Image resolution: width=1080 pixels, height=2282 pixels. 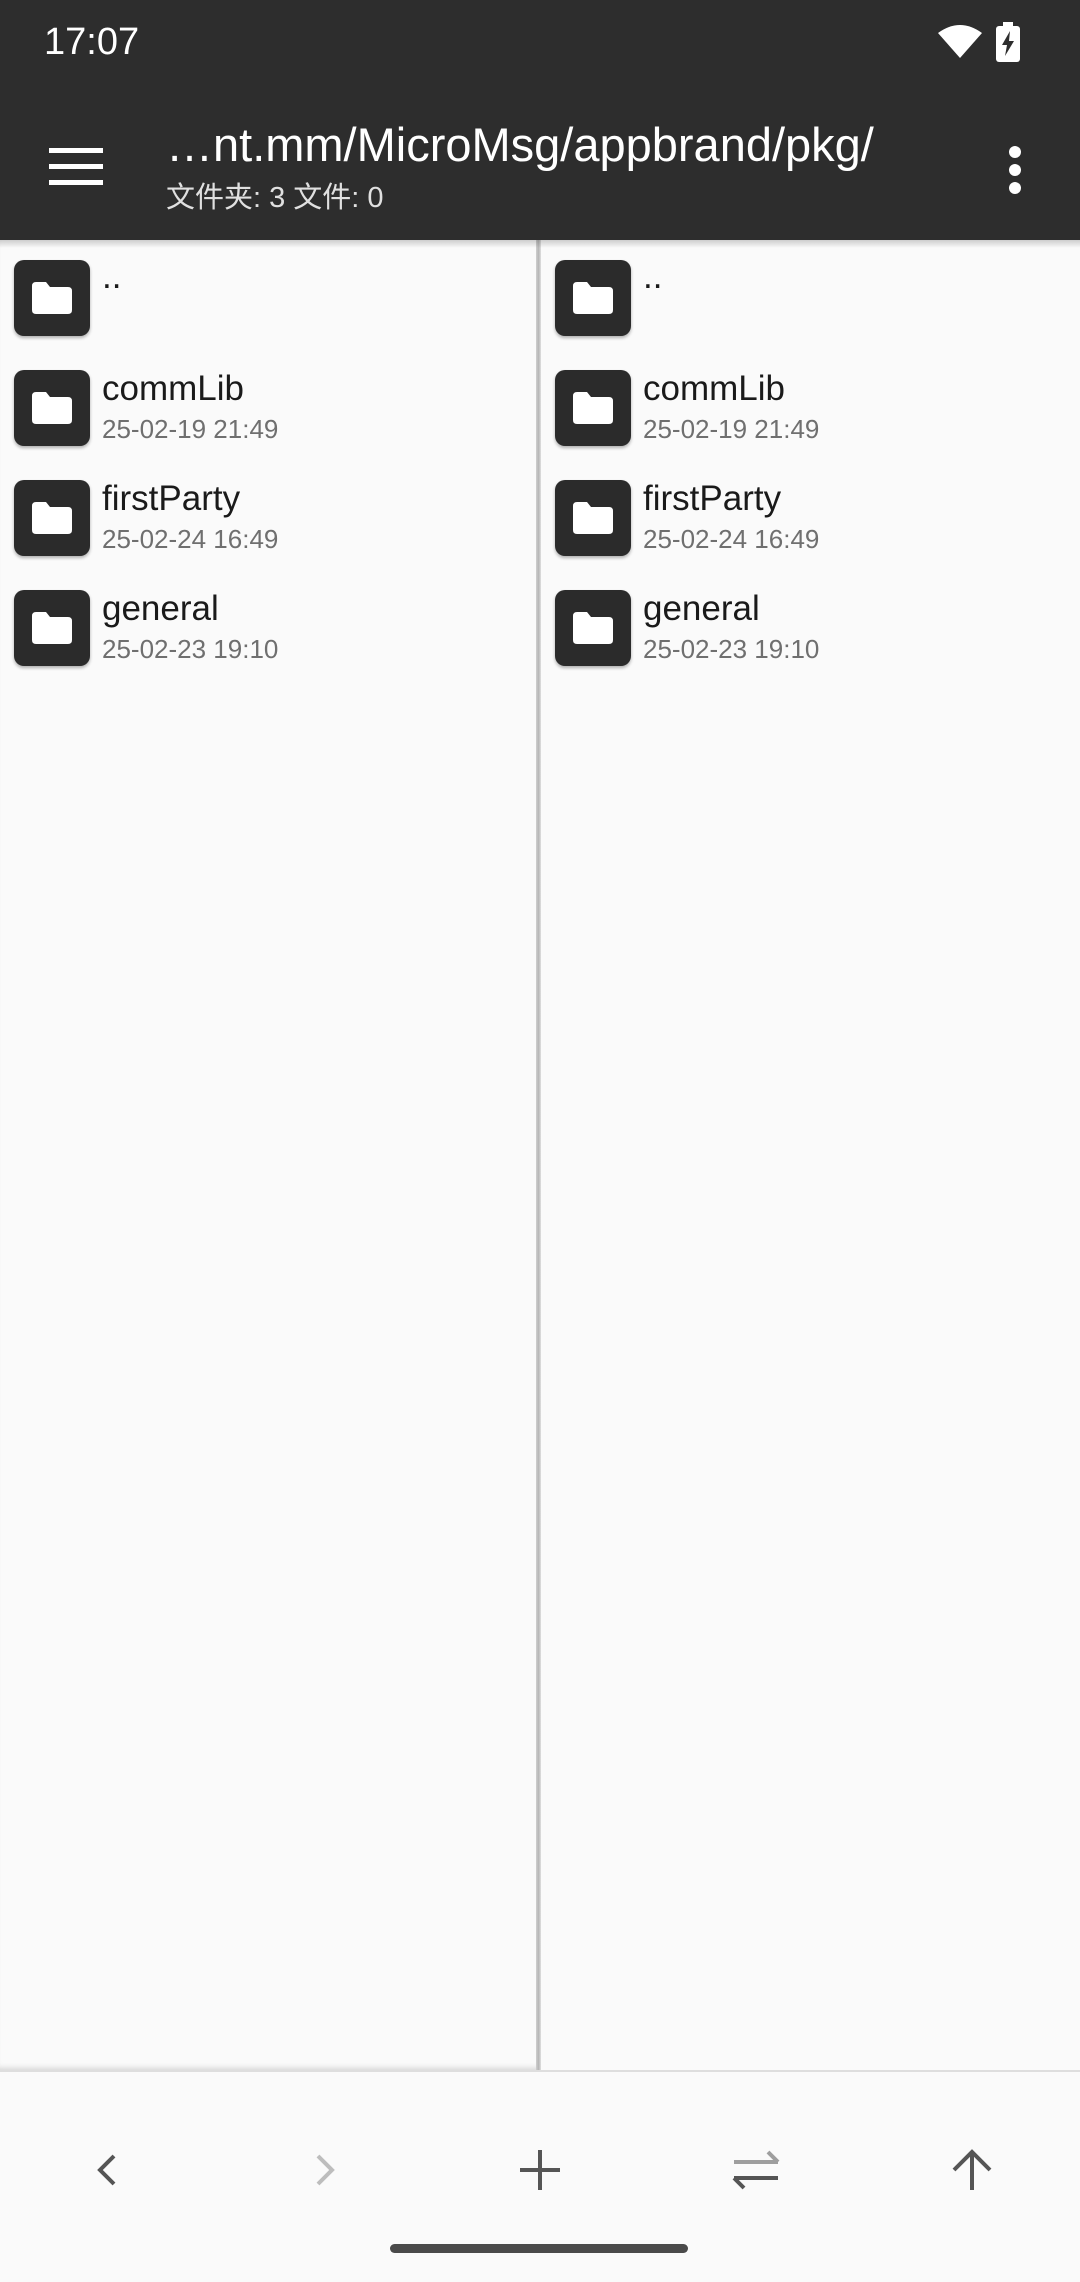 What do you see at coordinates (269, 625) in the screenshot?
I see `left-folder-row: general 25-02-23 19:10` at bounding box center [269, 625].